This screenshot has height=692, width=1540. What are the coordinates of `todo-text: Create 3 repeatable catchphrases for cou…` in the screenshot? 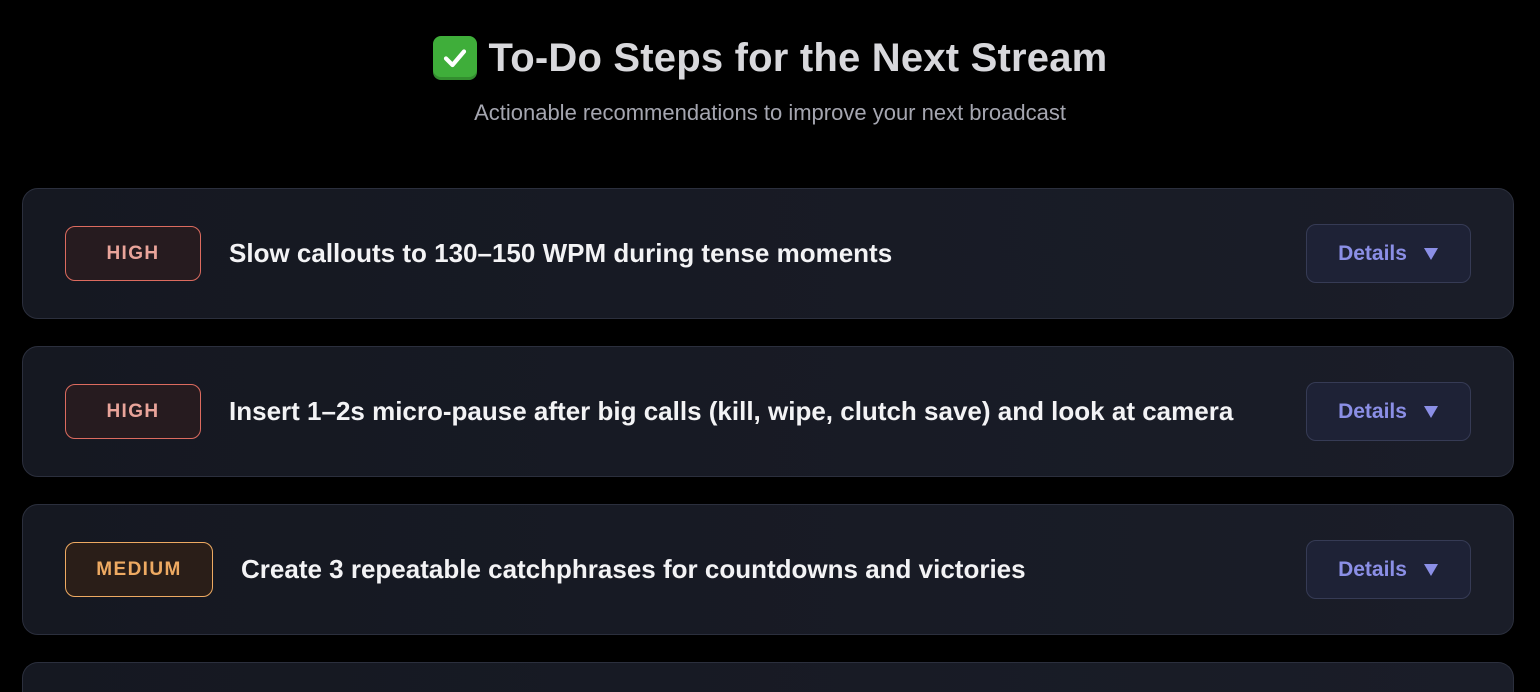 It's located at (633, 569).